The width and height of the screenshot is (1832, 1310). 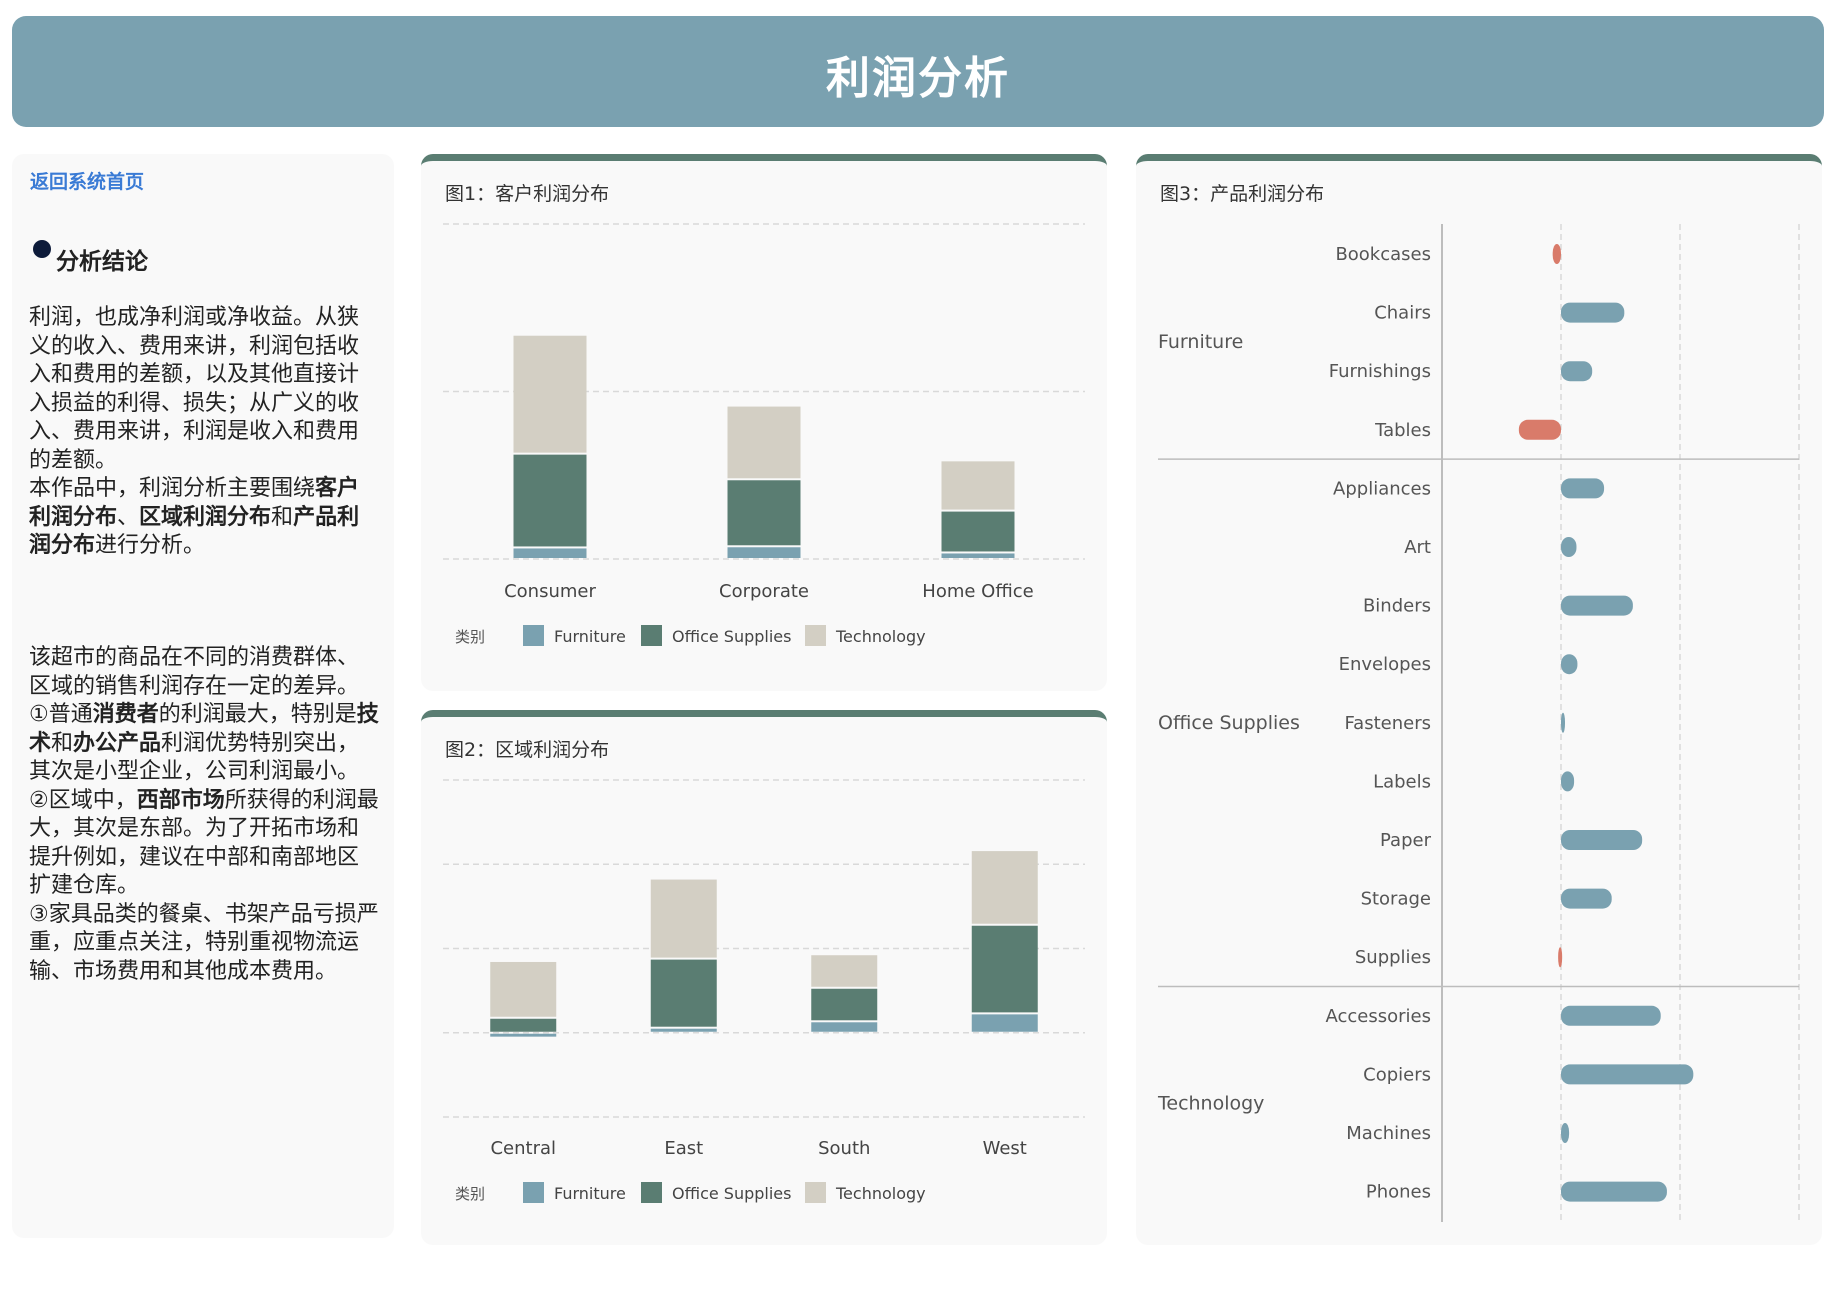 What do you see at coordinates (102, 262) in the screenshot?
I see `conclusion-title: 分析结论` at bounding box center [102, 262].